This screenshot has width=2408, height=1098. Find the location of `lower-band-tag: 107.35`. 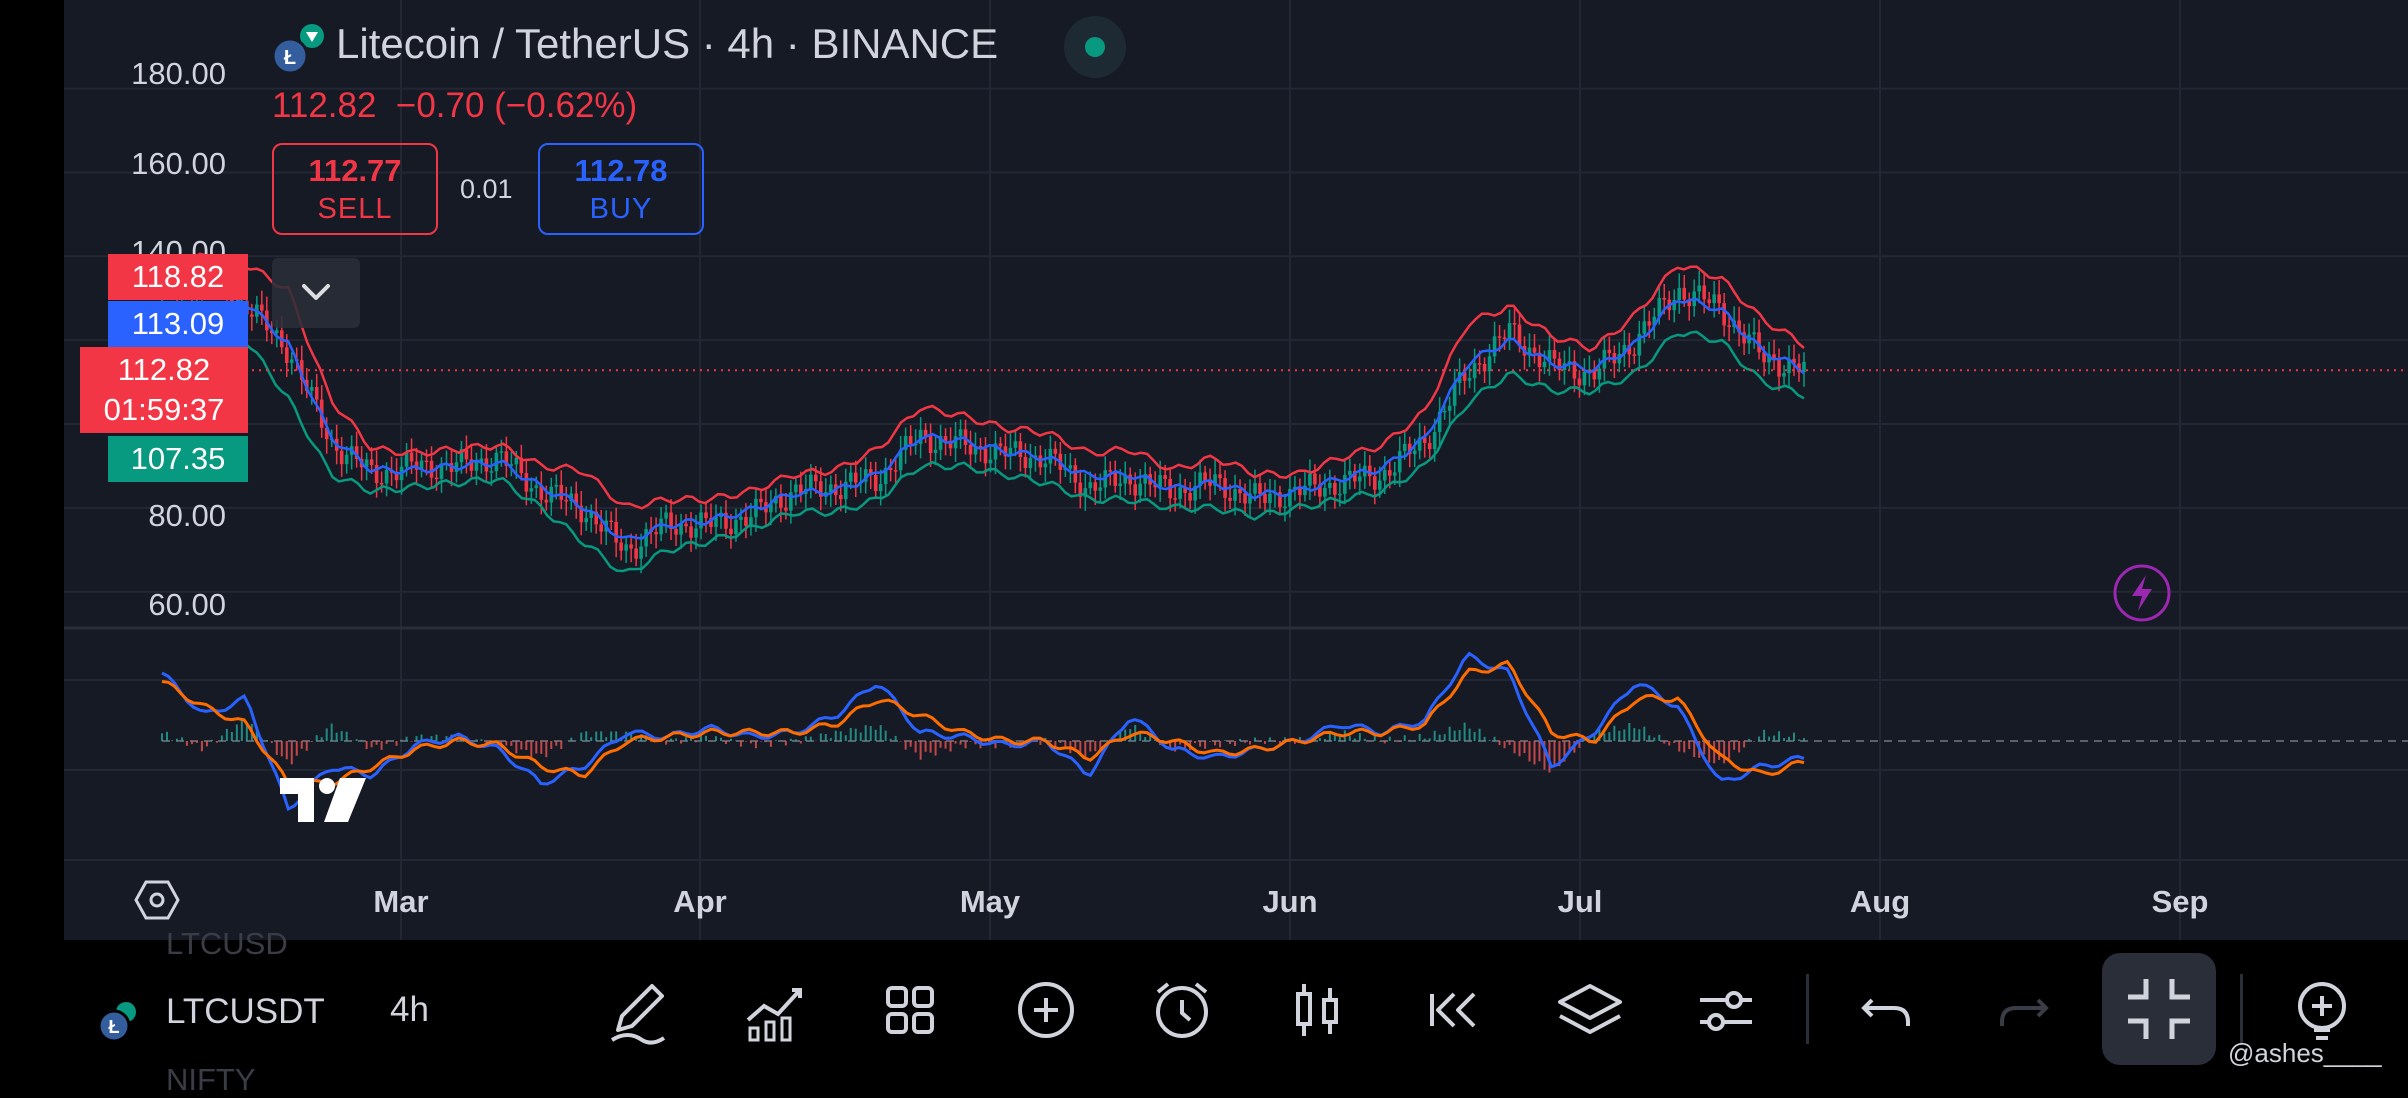

lower-band-tag: 107.35 is located at coordinates (178, 459).